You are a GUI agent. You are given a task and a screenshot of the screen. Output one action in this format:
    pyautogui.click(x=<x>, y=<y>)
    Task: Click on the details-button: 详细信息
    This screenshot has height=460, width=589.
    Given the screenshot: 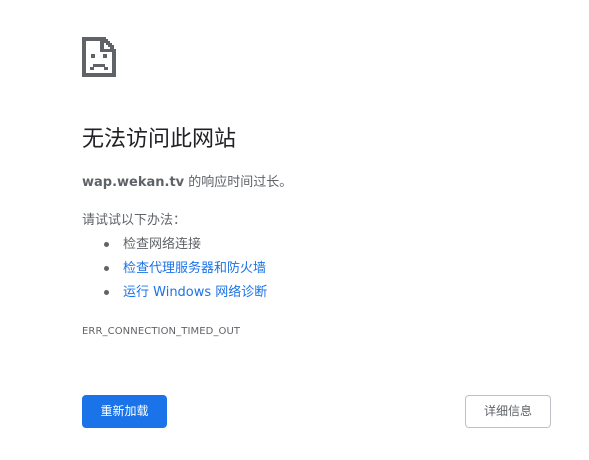 What is the action you would take?
    pyautogui.click(x=508, y=411)
    